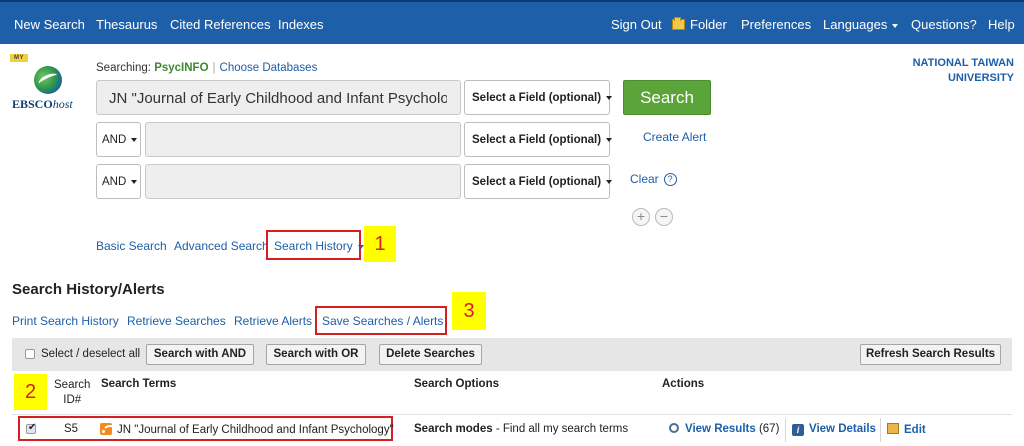 Image resolution: width=1024 pixels, height=446 pixels. What do you see at coordinates (674, 137) in the screenshot?
I see `create-alert-link: Create Alert` at bounding box center [674, 137].